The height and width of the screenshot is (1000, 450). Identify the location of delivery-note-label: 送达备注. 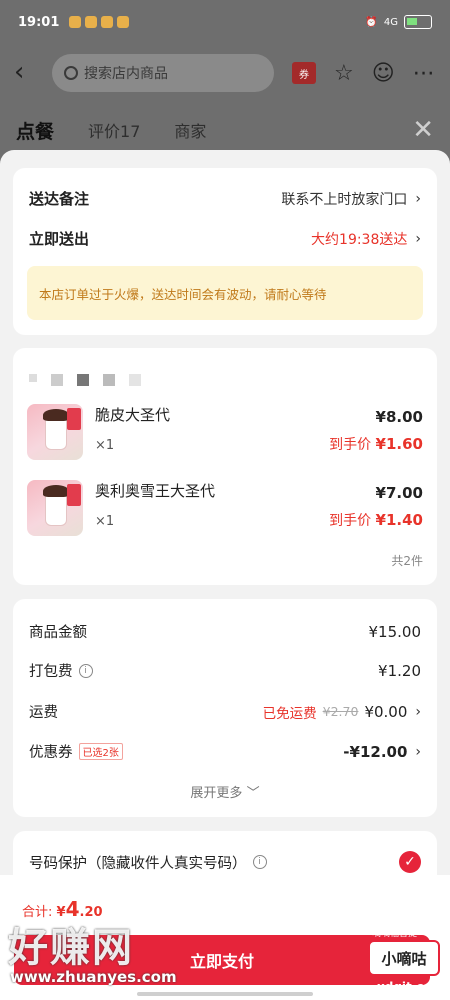
(59, 199).